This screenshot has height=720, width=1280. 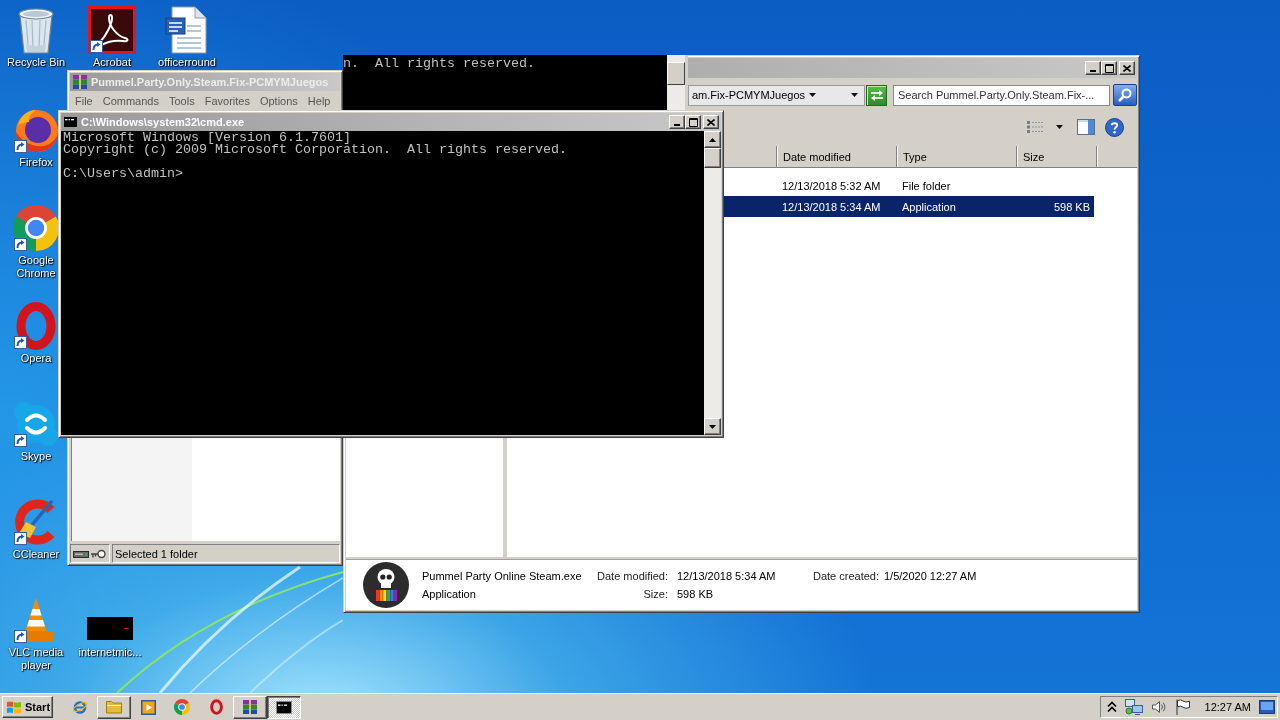 I want to click on command-prompt: C:\Users\admin>, so click(x=123, y=174).